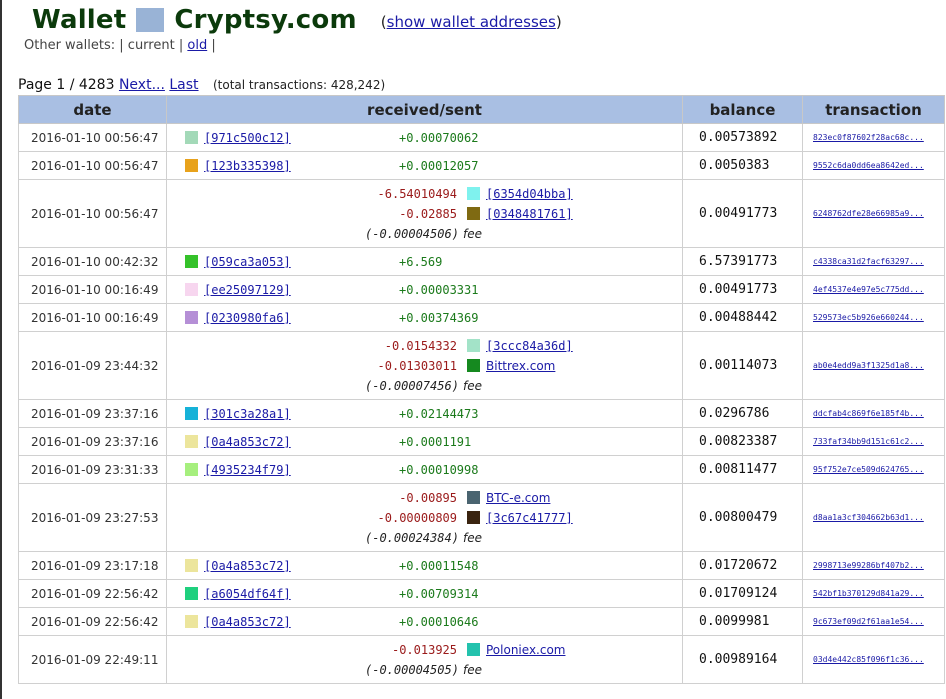 The height and width of the screenshot is (699, 946). What do you see at coordinates (79, 20) in the screenshot?
I see `page-title-wallet: Wallet` at bounding box center [79, 20].